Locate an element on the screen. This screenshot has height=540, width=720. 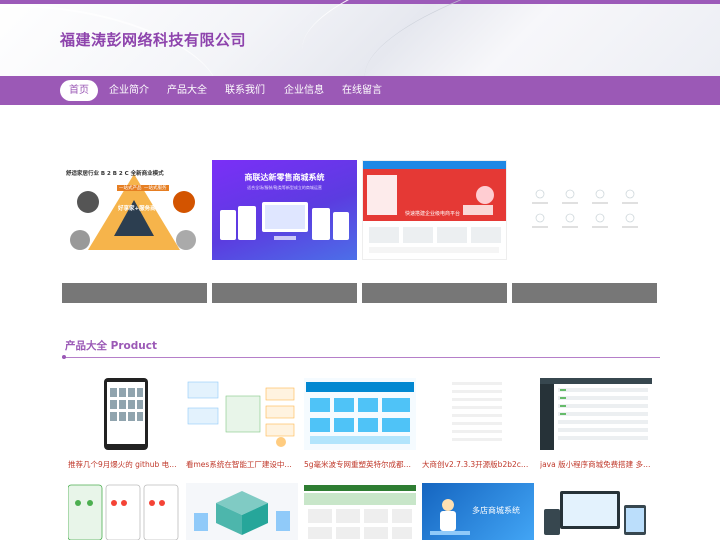
mes-diagram-image is located at coordinates (242, 414).